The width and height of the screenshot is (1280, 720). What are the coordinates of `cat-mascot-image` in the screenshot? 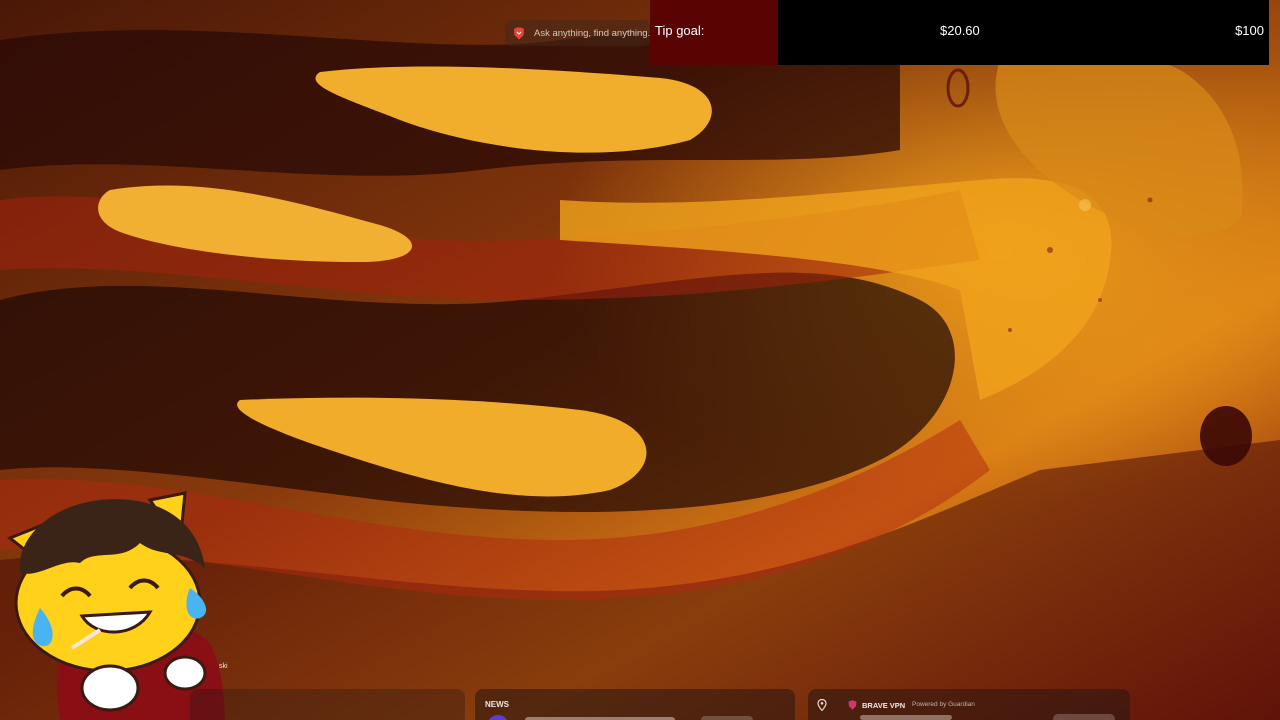 It's located at (116, 605).